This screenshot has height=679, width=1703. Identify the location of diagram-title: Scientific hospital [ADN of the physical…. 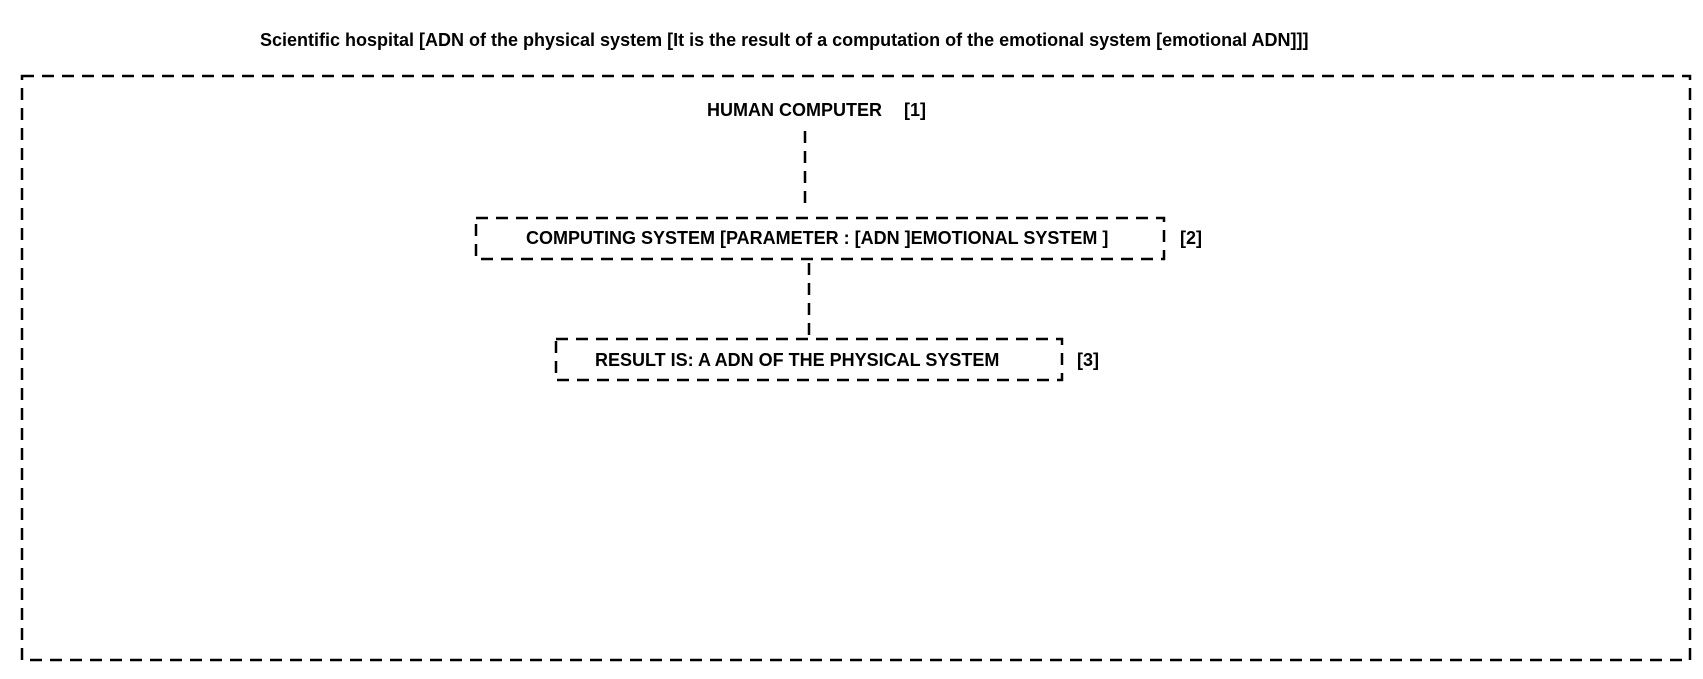
(784, 40).